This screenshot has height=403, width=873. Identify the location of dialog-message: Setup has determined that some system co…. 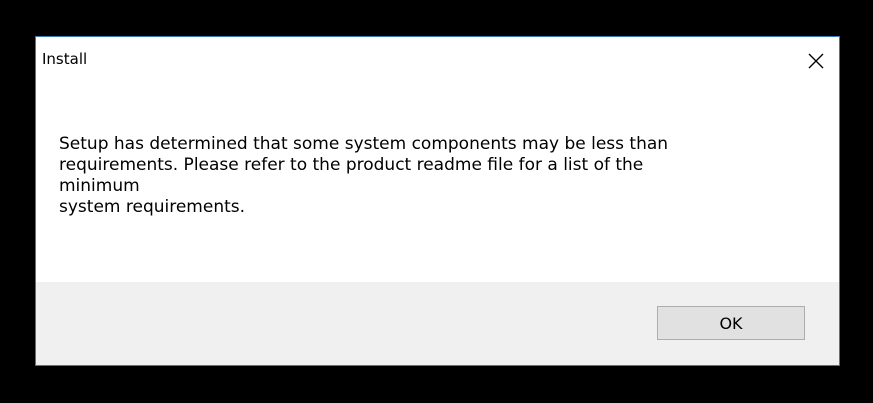
(364, 175).